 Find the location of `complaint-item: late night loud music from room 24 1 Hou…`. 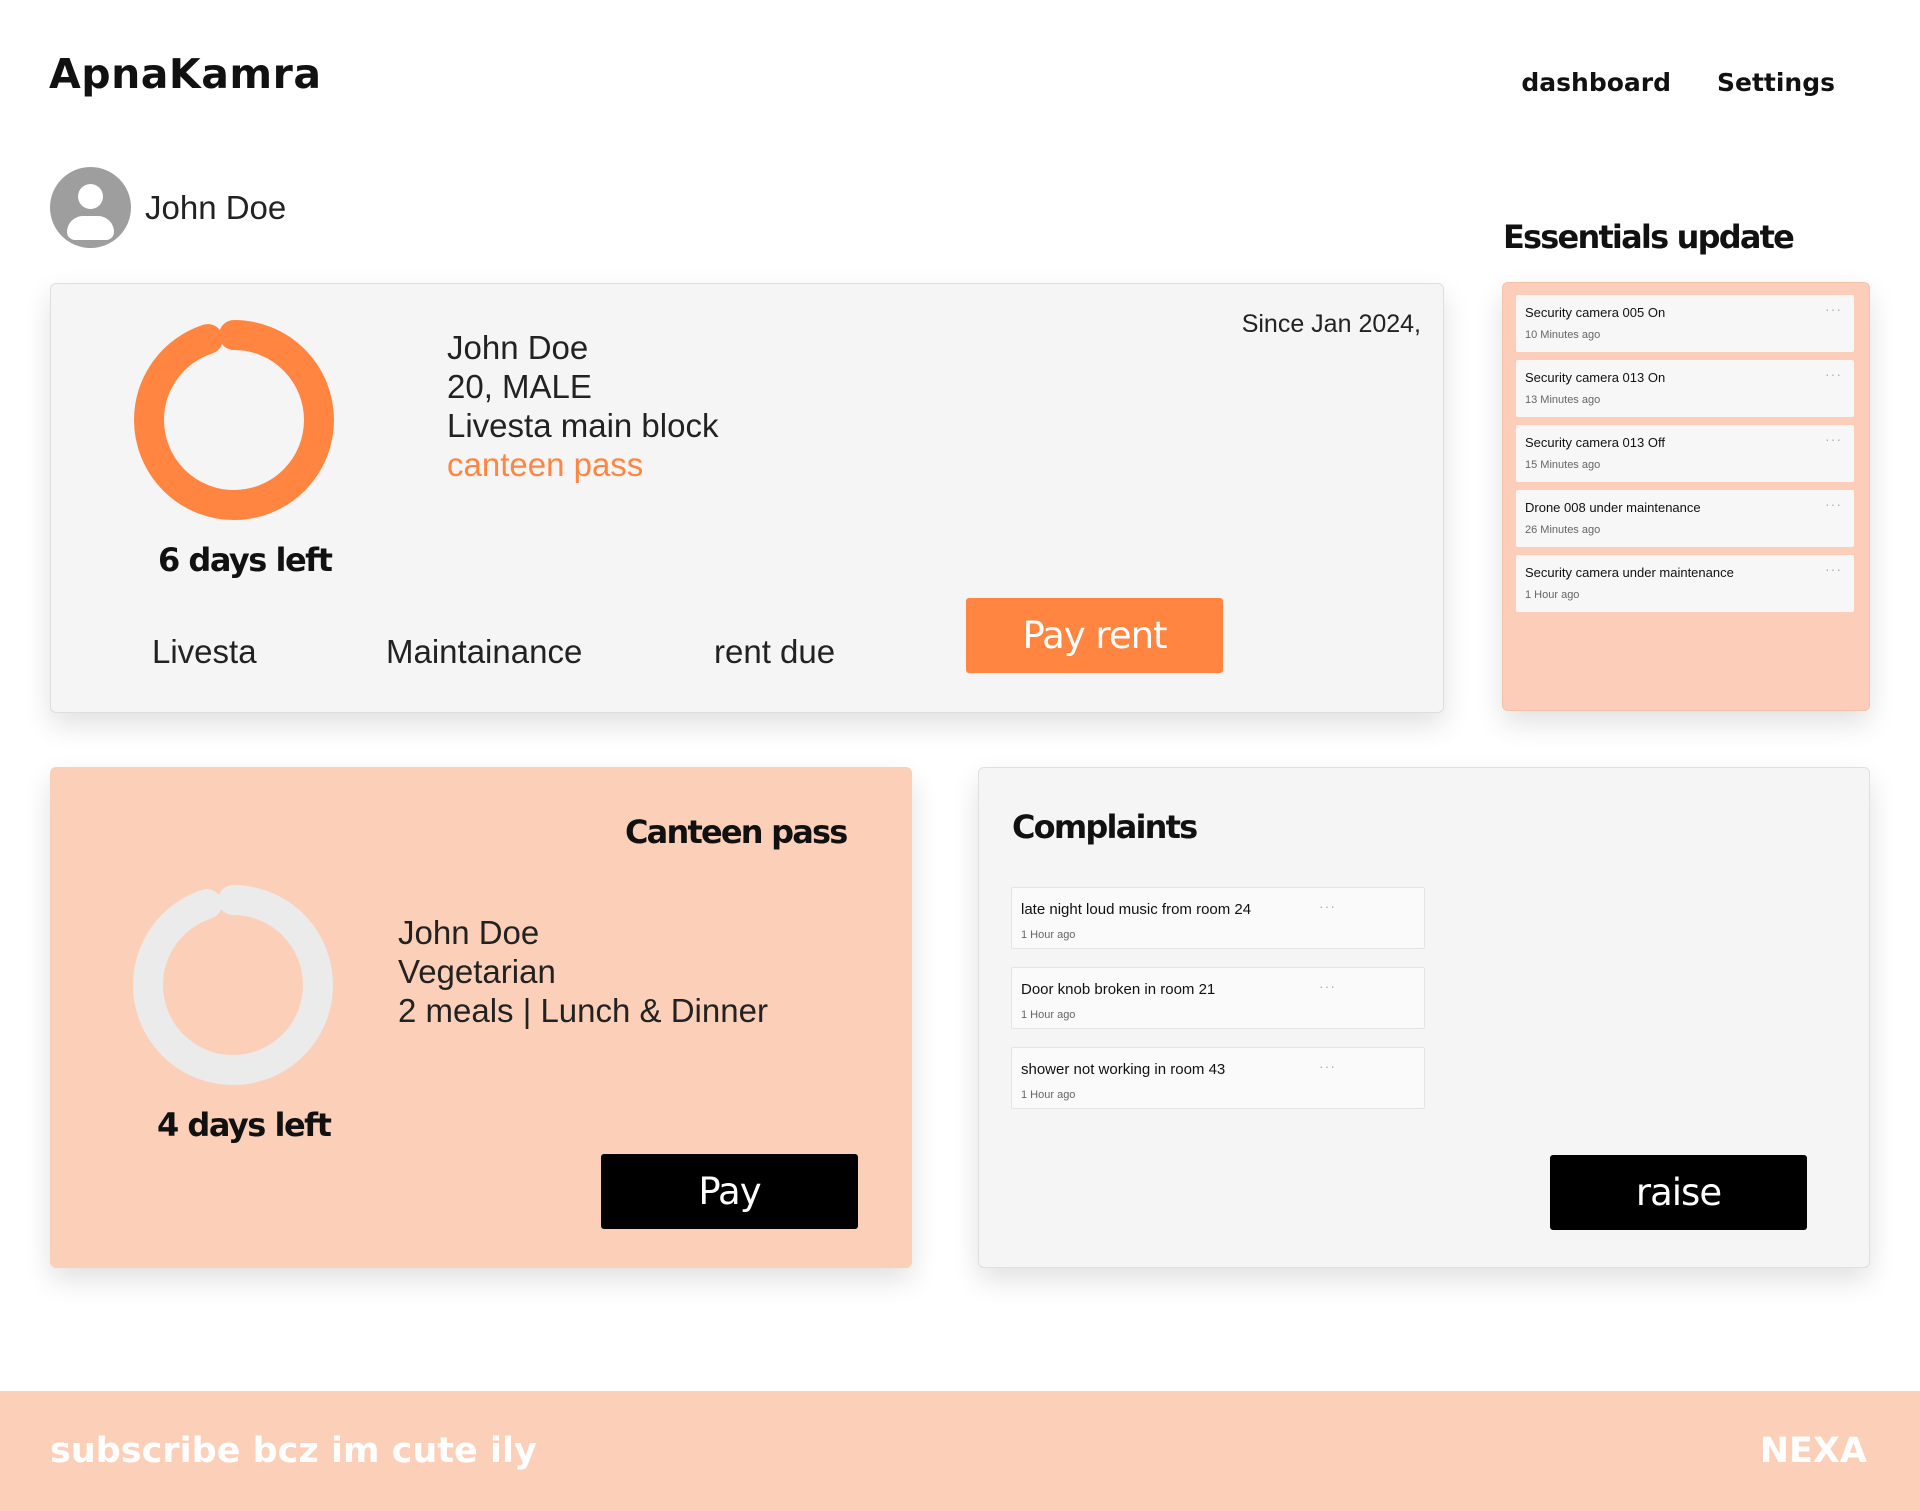

complaint-item: late night loud music from room 24 1 Hou… is located at coordinates (1218, 918).